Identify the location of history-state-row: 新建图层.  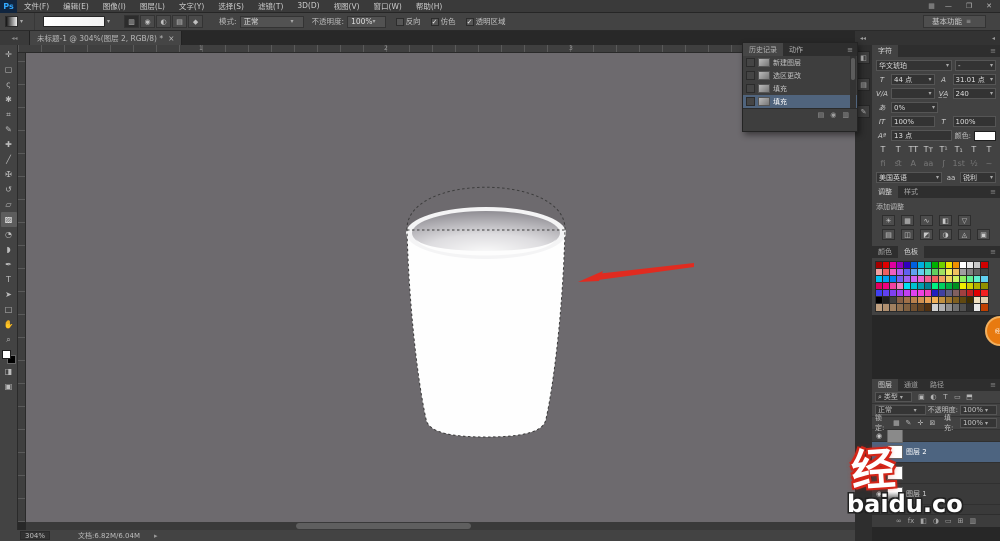
(800, 62).